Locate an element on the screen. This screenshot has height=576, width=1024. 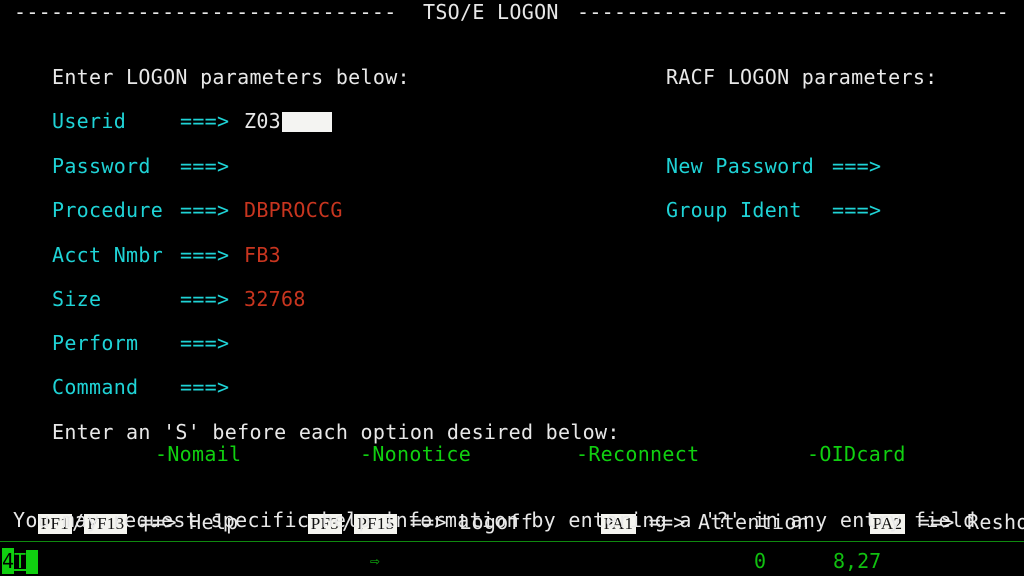
password-input is located at coordinates (294, 166).